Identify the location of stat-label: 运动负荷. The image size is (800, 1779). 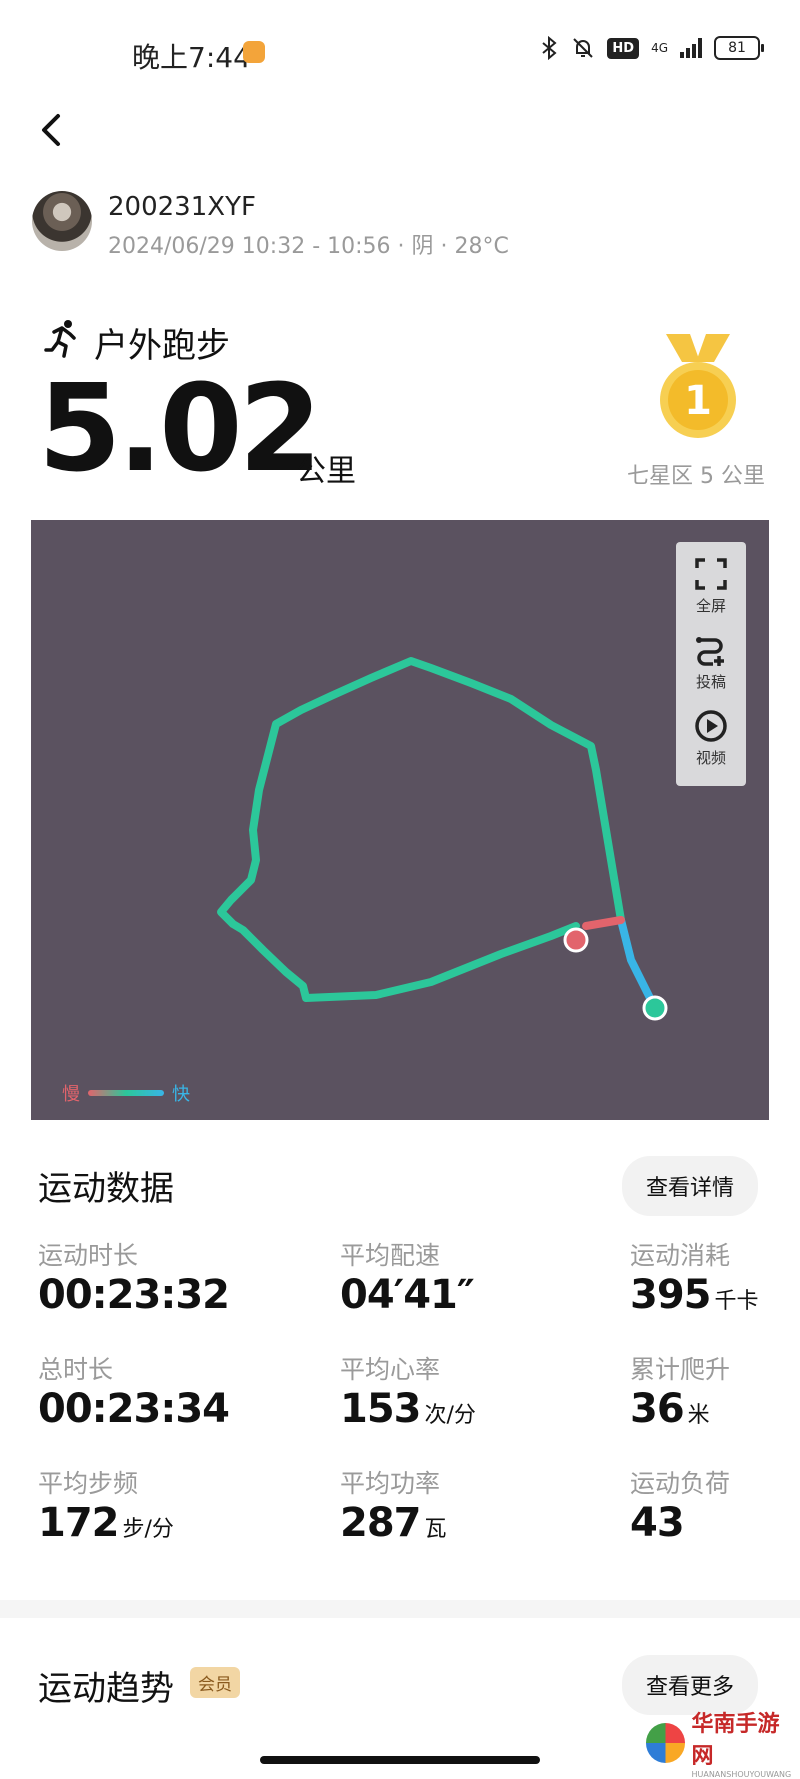
(680, 1483).